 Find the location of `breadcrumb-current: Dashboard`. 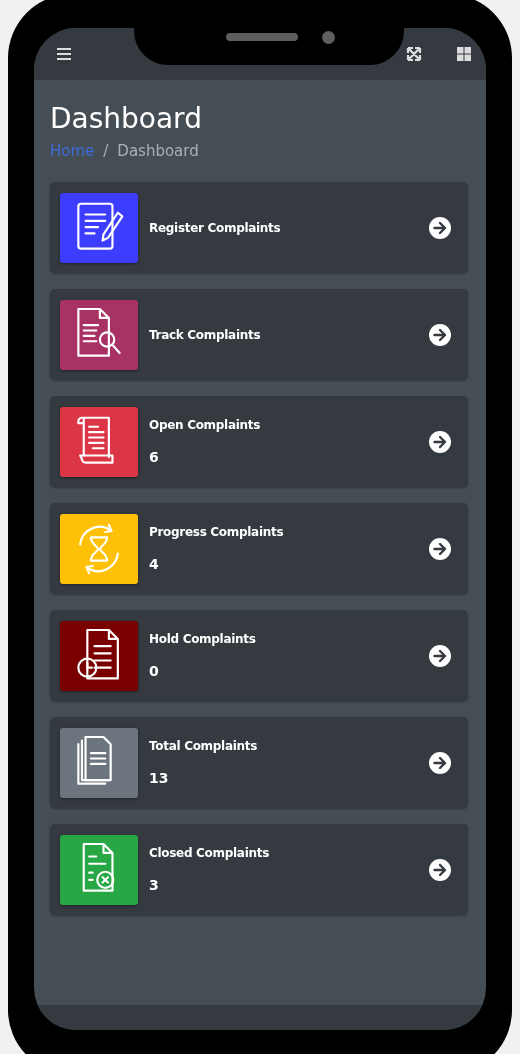

breadcrumb-current: Dashboard is located at coordinates (158, 151).